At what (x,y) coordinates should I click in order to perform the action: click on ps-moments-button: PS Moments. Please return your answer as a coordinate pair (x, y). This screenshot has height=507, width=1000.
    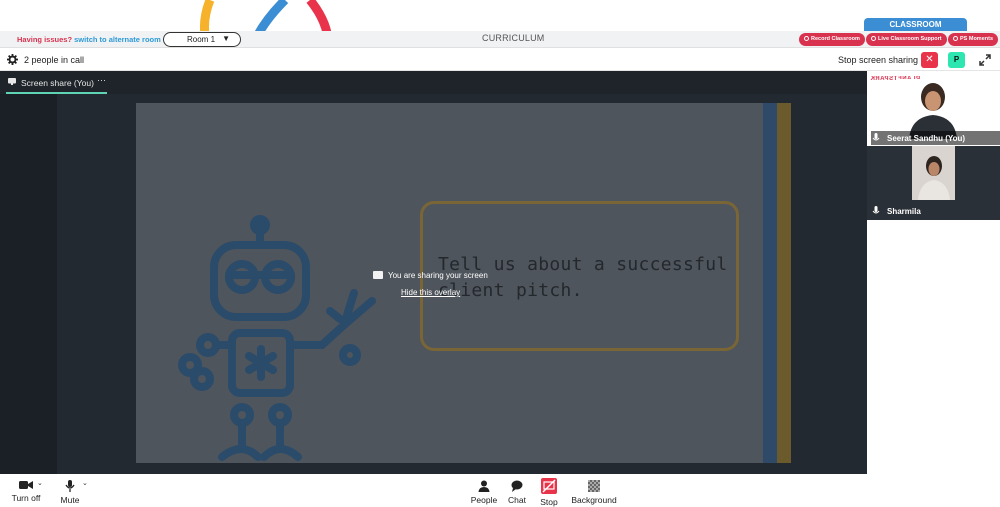
    Looking at the image, I should click on (973, 39).